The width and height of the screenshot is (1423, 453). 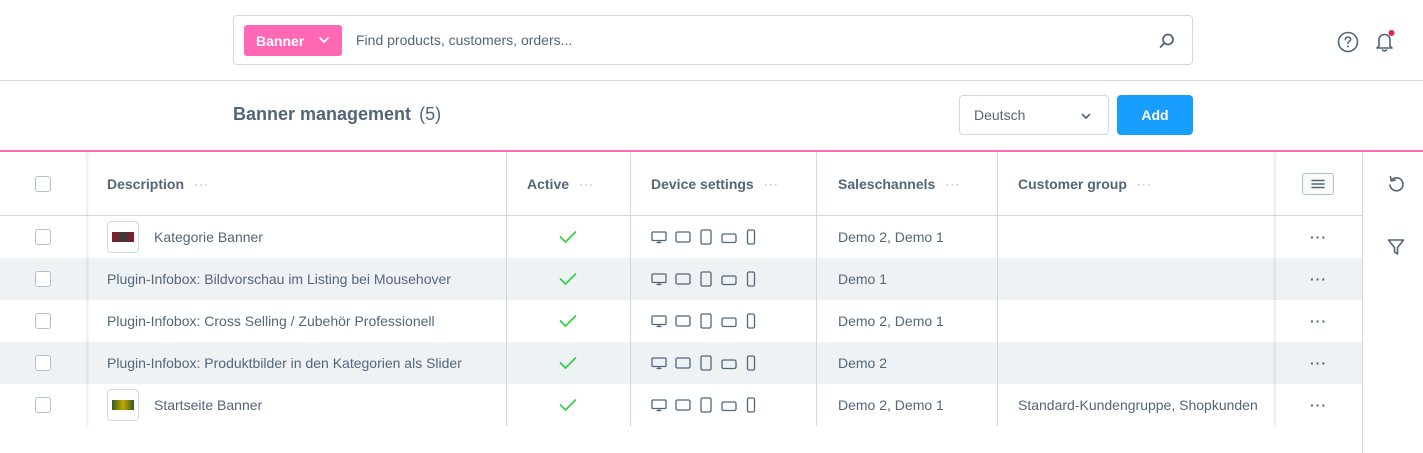 What do you see at coordinates (891, 321) in the screenshot?
I see `saleschannels-cell: Demo 2, Demo 1` at bounding box center [891, 321].